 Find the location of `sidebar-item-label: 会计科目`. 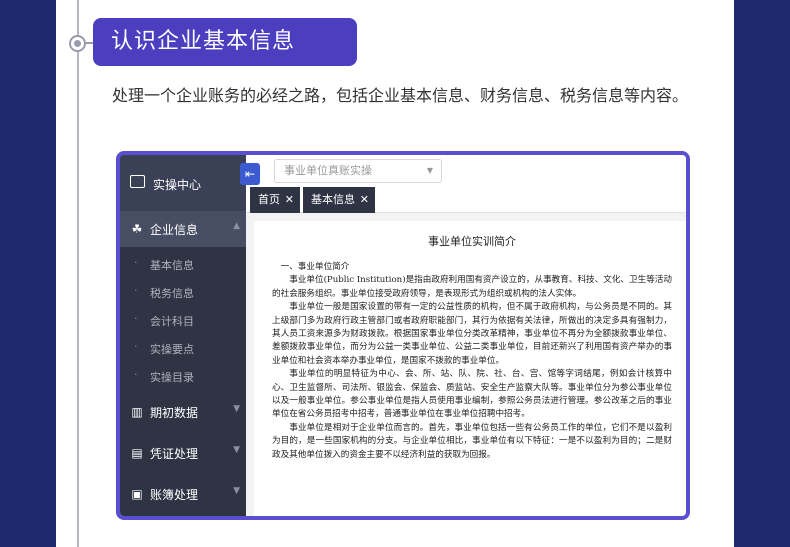

sidebar-item-label: 会计科目 is located at coordinates (172, 321).